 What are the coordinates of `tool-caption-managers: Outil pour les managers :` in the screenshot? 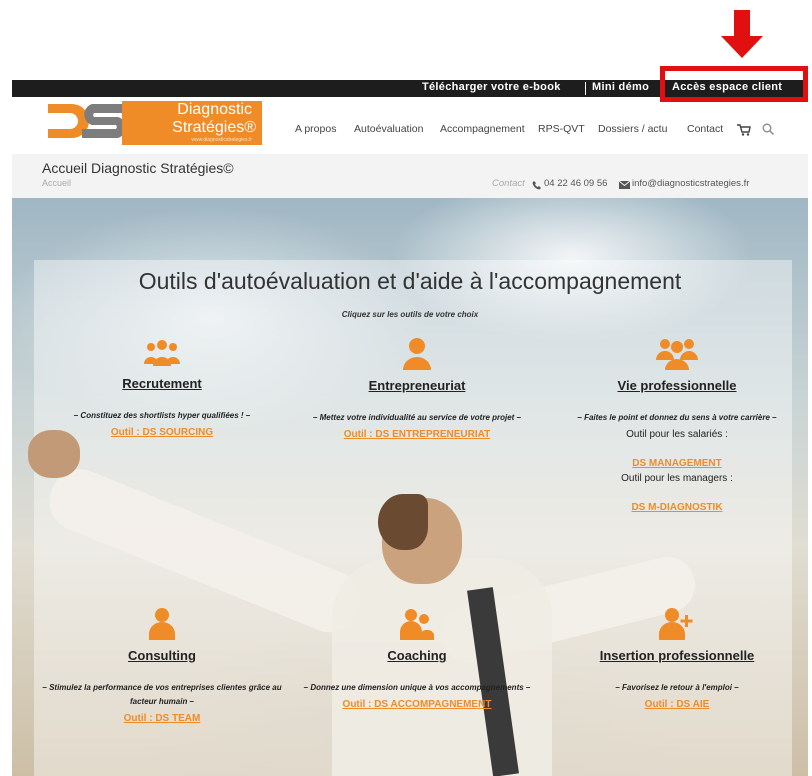 It's located at (677, 478).